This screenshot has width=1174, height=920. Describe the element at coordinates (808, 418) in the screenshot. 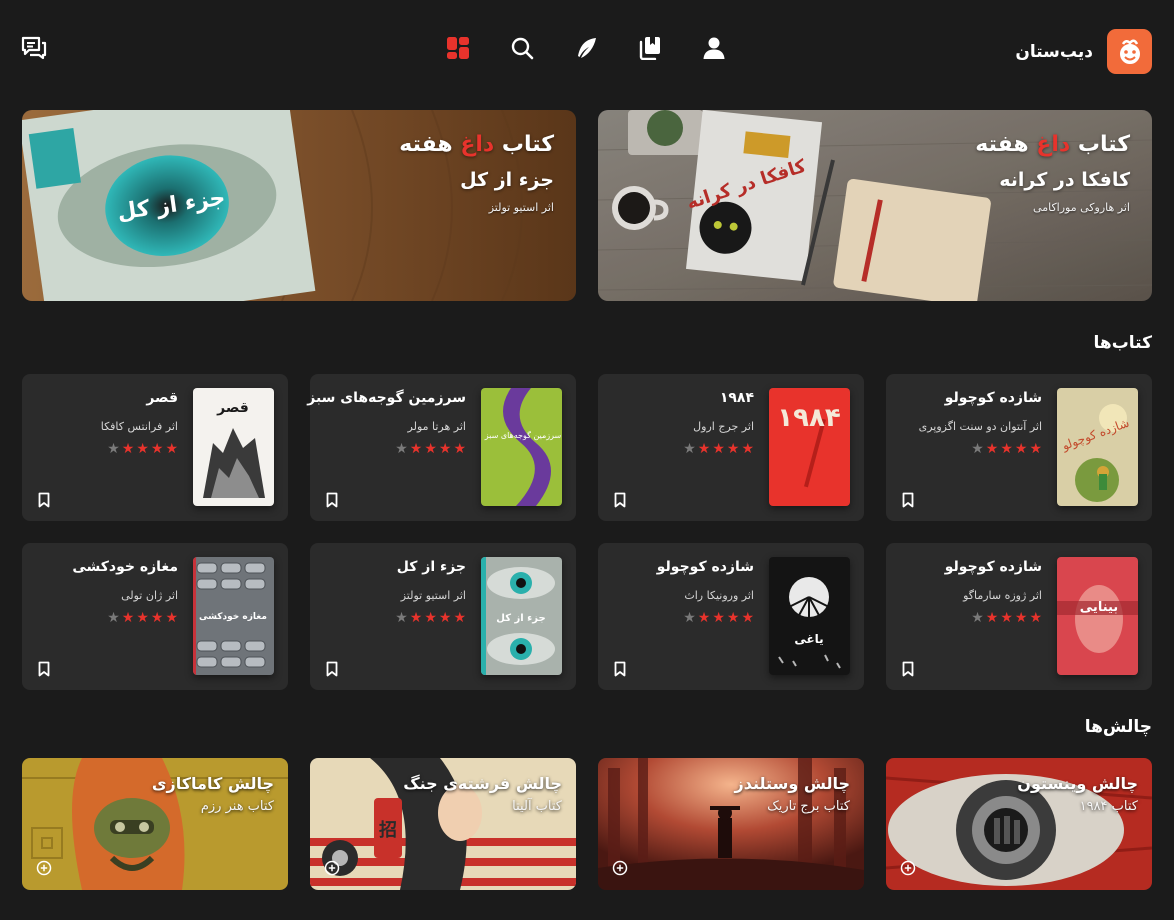

I see `svg-text: ۱۹۸۴` at that location.